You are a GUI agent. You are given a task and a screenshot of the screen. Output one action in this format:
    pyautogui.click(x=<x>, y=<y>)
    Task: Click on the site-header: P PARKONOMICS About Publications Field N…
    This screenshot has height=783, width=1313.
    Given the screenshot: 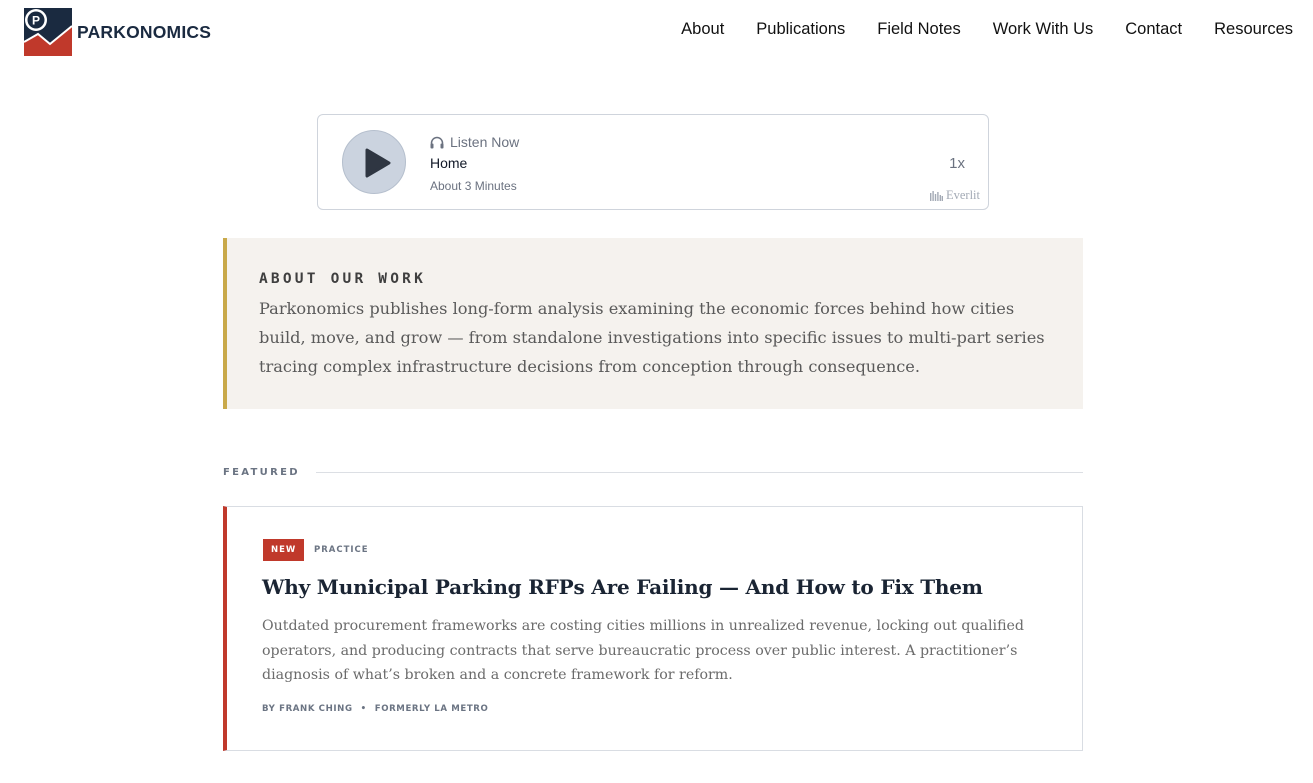 What is the action you would take?
    pyautogui.click(x=656, y=32)
    